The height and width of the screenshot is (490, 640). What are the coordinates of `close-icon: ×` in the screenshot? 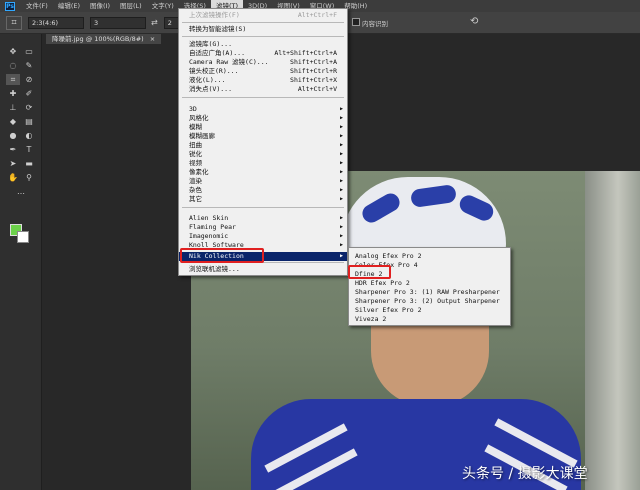 It's located at (152, 39).